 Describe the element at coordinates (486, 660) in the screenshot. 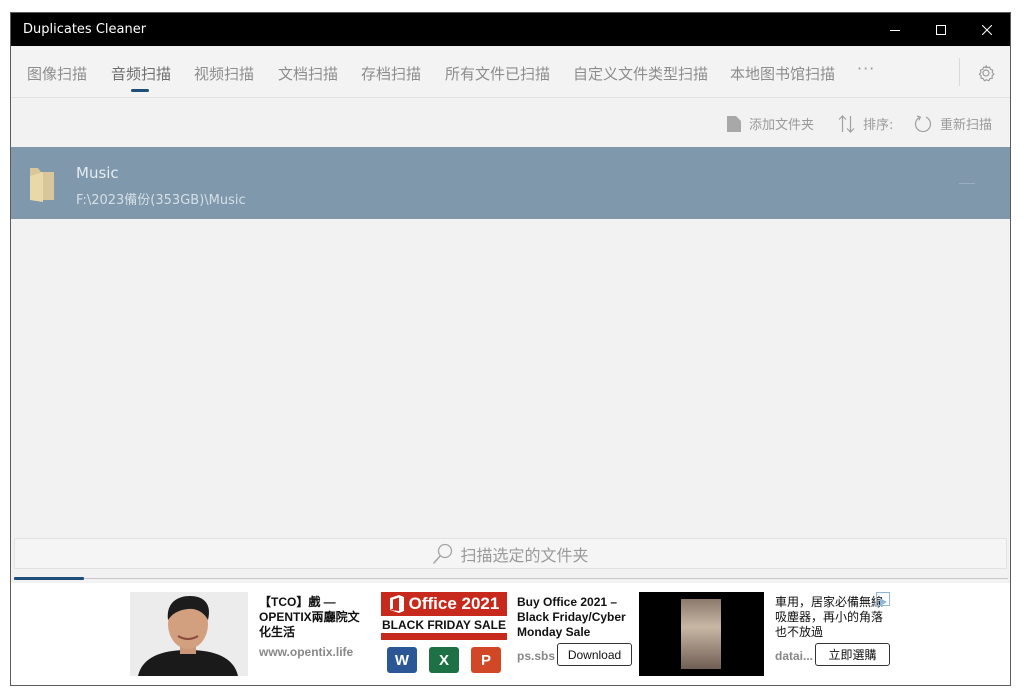

I see `powerpoint-icon: P` at that location.